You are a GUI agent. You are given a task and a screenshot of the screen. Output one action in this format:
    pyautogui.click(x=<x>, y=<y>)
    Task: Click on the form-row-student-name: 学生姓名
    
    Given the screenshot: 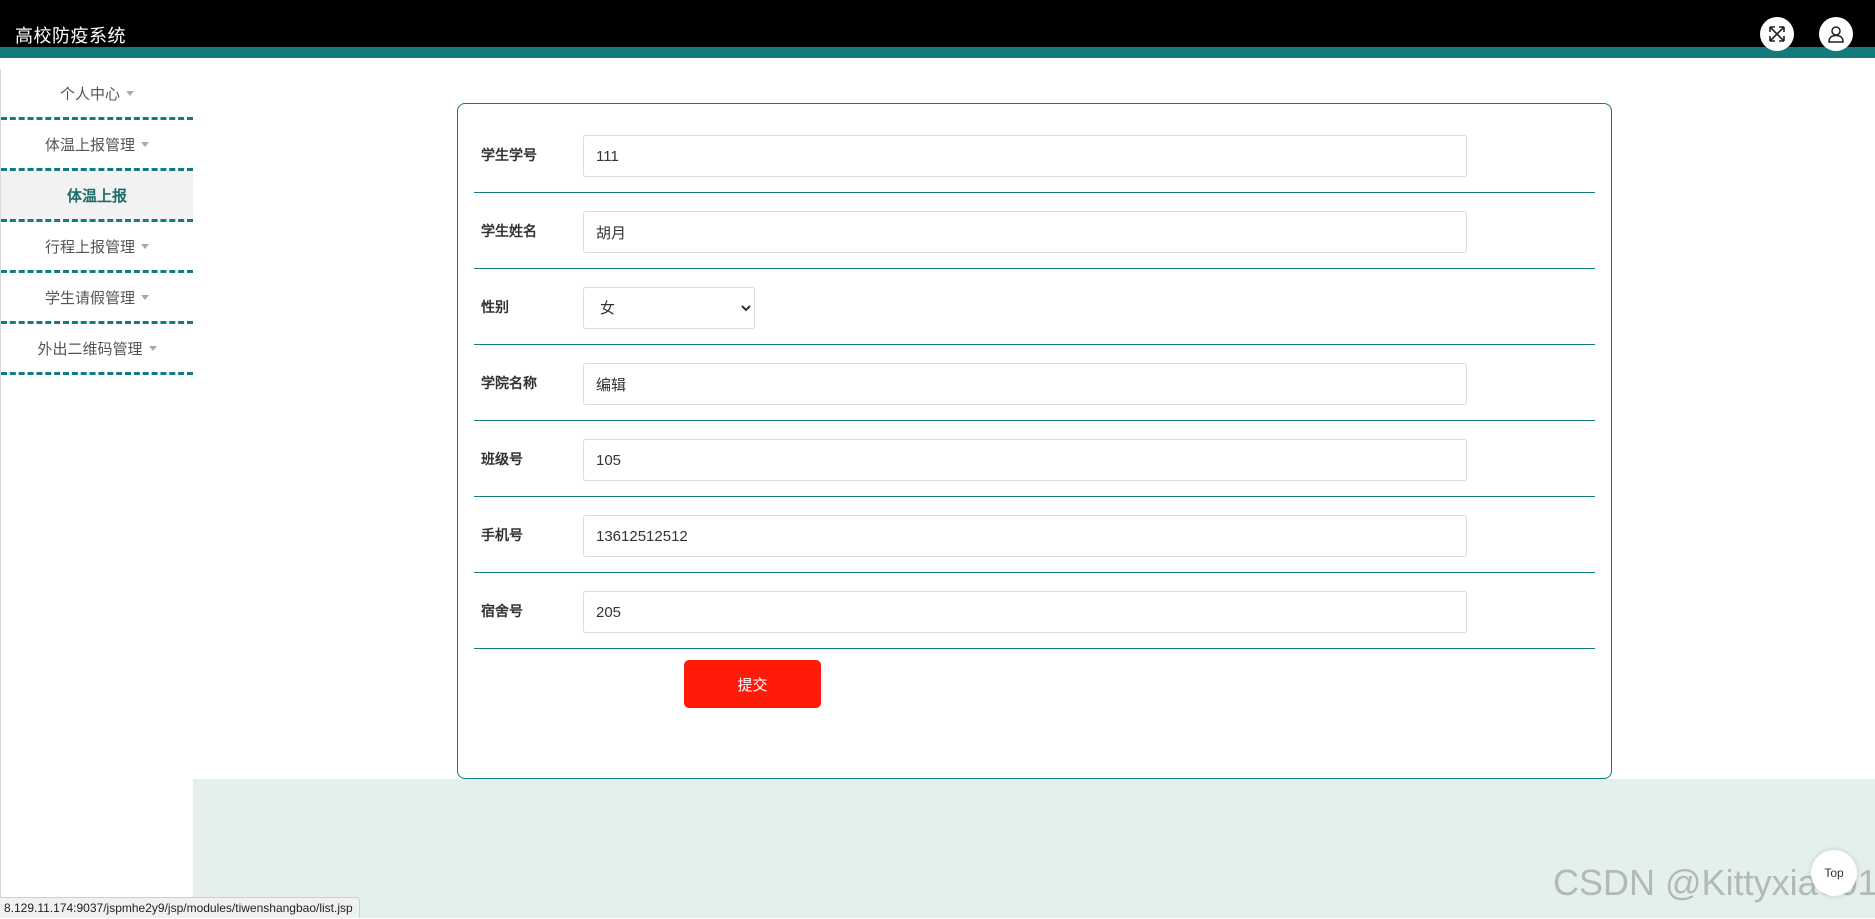 What is the action you would take?
    pyautogui.click(x=1034, y=231)
    